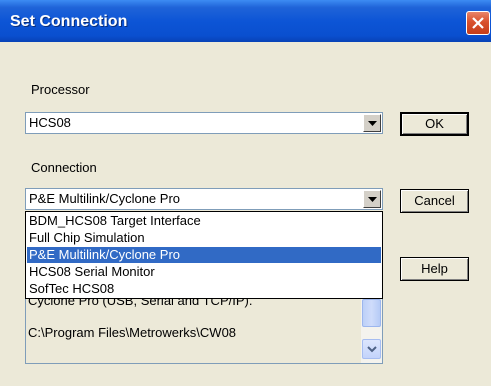 The height and width of the screenshot is (386, 491). I want to click on dropdown-option: BDM_HCS08 Target Interface, so click(204, 221).